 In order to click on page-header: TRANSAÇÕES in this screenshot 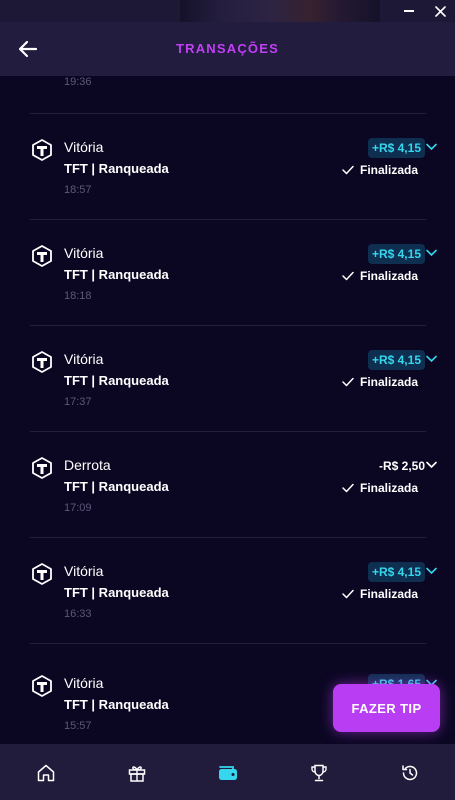, I will do `click(227, 49)`.